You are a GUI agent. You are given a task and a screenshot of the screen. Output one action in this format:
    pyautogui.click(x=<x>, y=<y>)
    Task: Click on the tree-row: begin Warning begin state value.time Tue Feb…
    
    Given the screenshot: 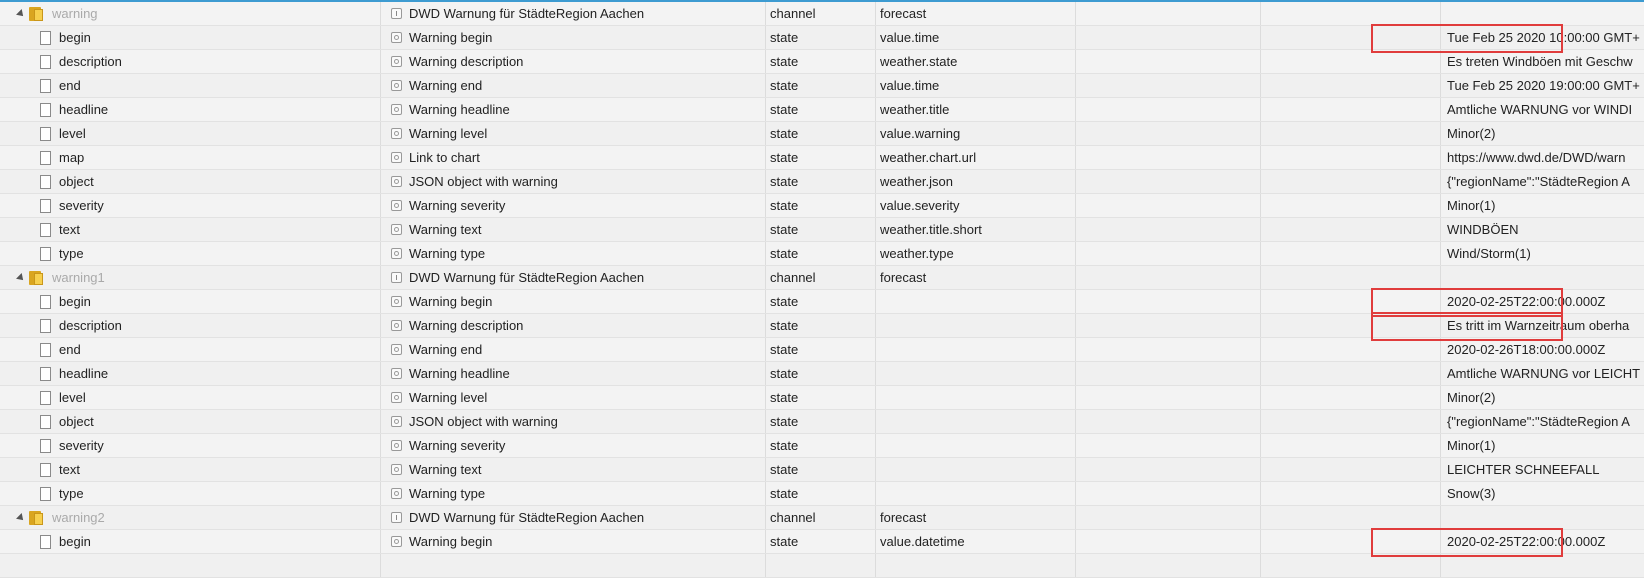 What is the action you would take?
    pyautogui.click(x=822, y=38)
    